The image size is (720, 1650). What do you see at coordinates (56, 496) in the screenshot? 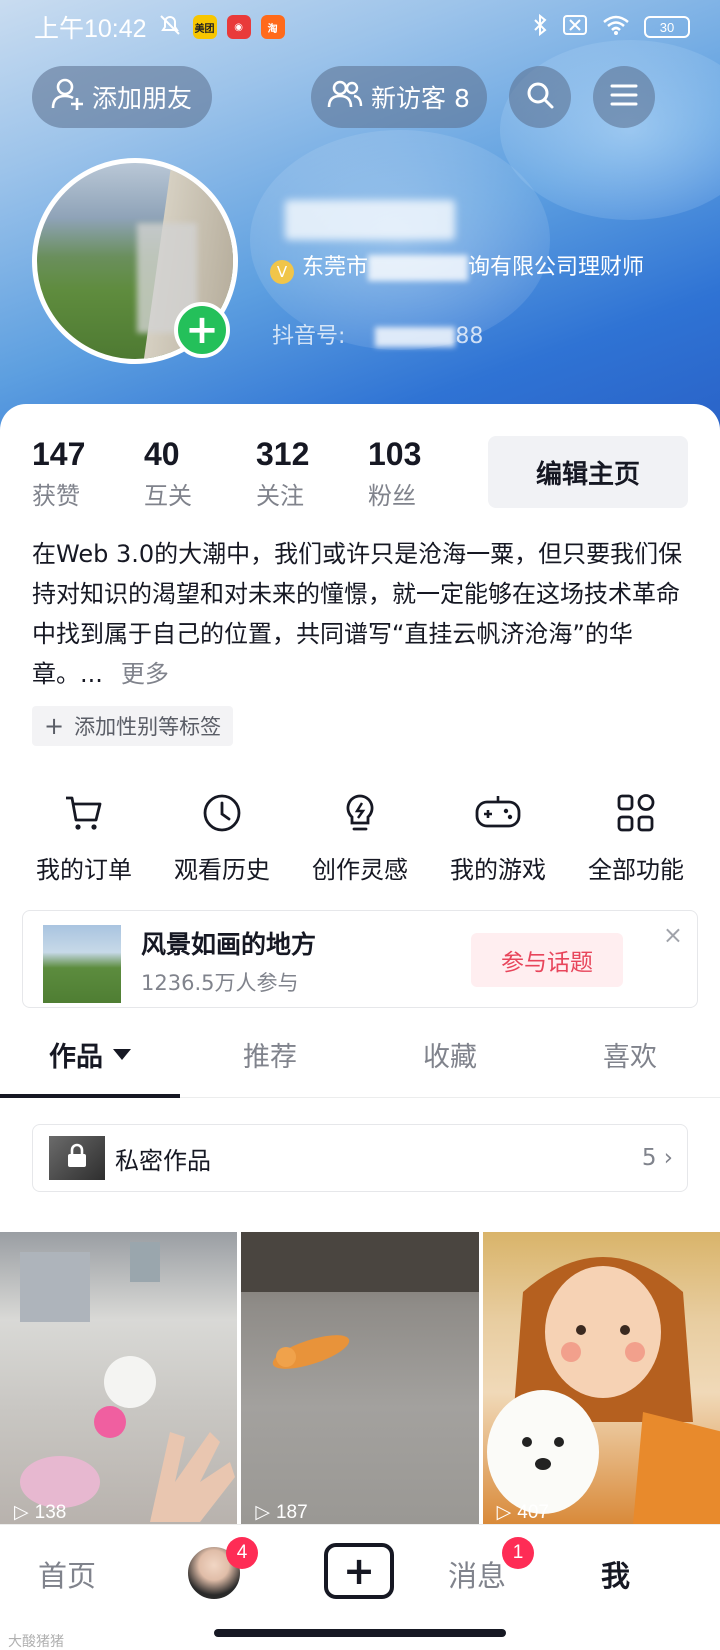
I see `stat-label: 获赞` at bounding box center [56, 496].